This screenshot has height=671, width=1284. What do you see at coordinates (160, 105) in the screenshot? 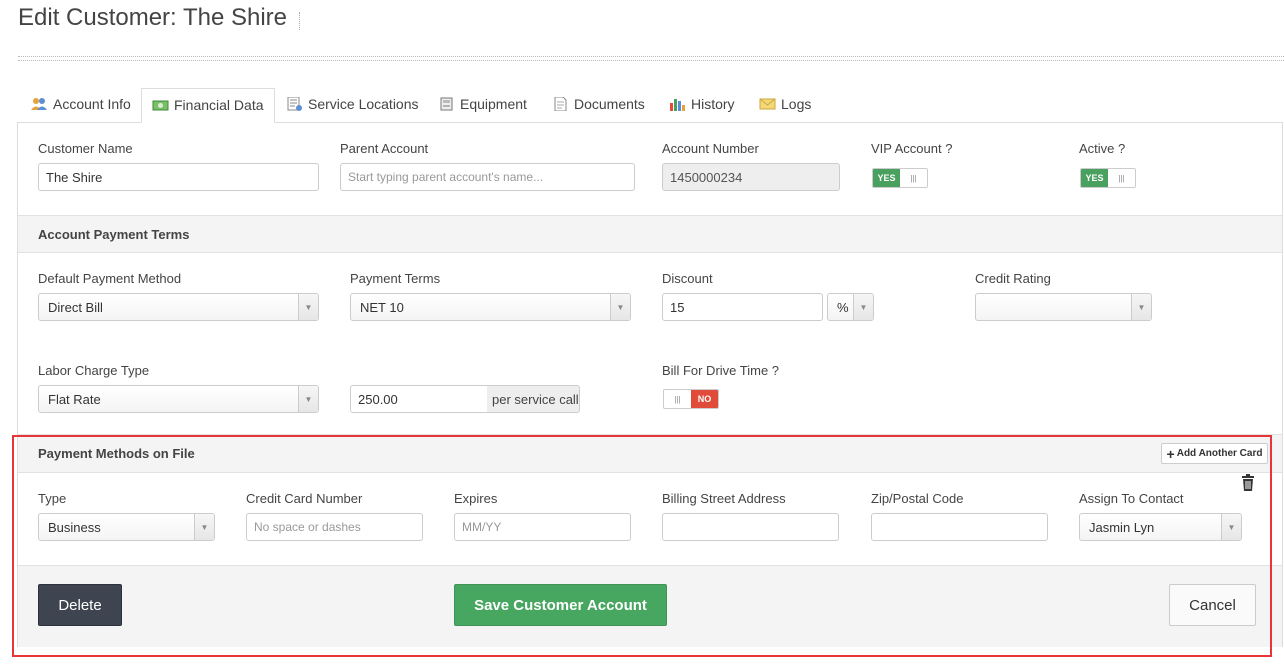
I see `money-icon` at bounding box center [160, 105].